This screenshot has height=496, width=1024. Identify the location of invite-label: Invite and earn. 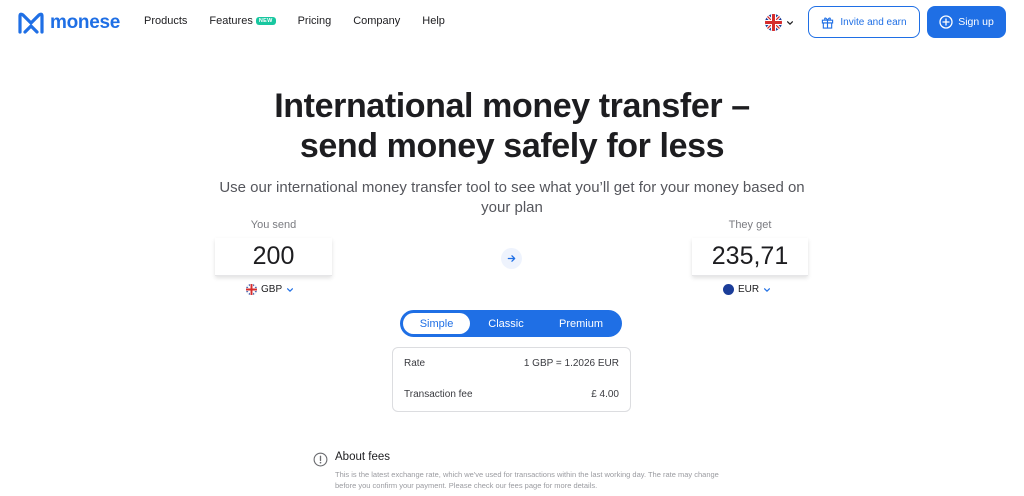
(873, 22).